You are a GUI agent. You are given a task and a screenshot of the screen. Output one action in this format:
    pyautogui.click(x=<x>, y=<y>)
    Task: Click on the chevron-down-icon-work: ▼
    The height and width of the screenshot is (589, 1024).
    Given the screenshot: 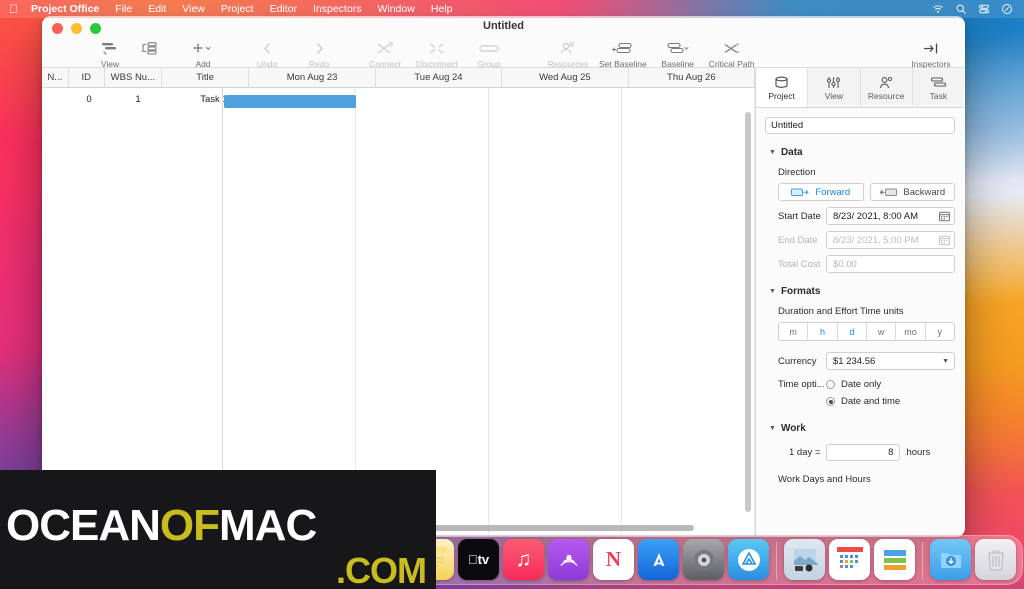 What is the action you would take?
    pyautogui.click(x=772, y=428)
    